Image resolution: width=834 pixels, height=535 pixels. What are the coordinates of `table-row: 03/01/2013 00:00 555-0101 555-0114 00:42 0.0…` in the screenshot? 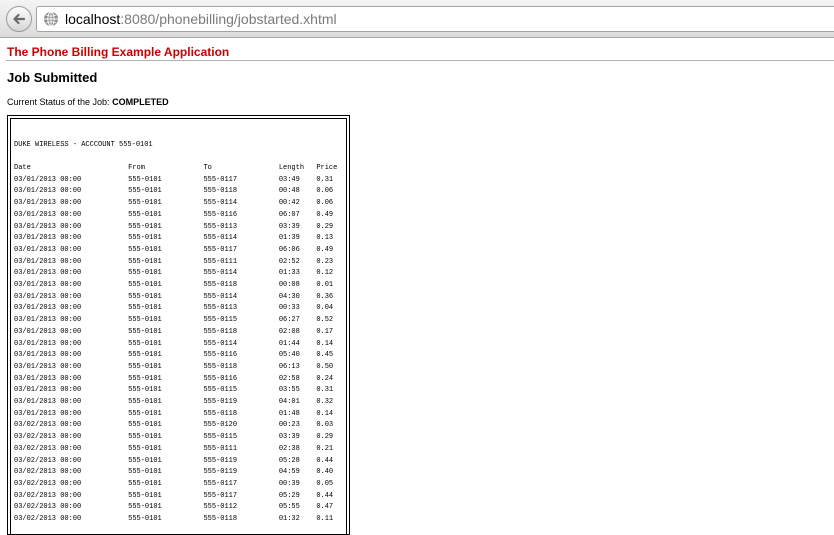 It's located at (180, 204).